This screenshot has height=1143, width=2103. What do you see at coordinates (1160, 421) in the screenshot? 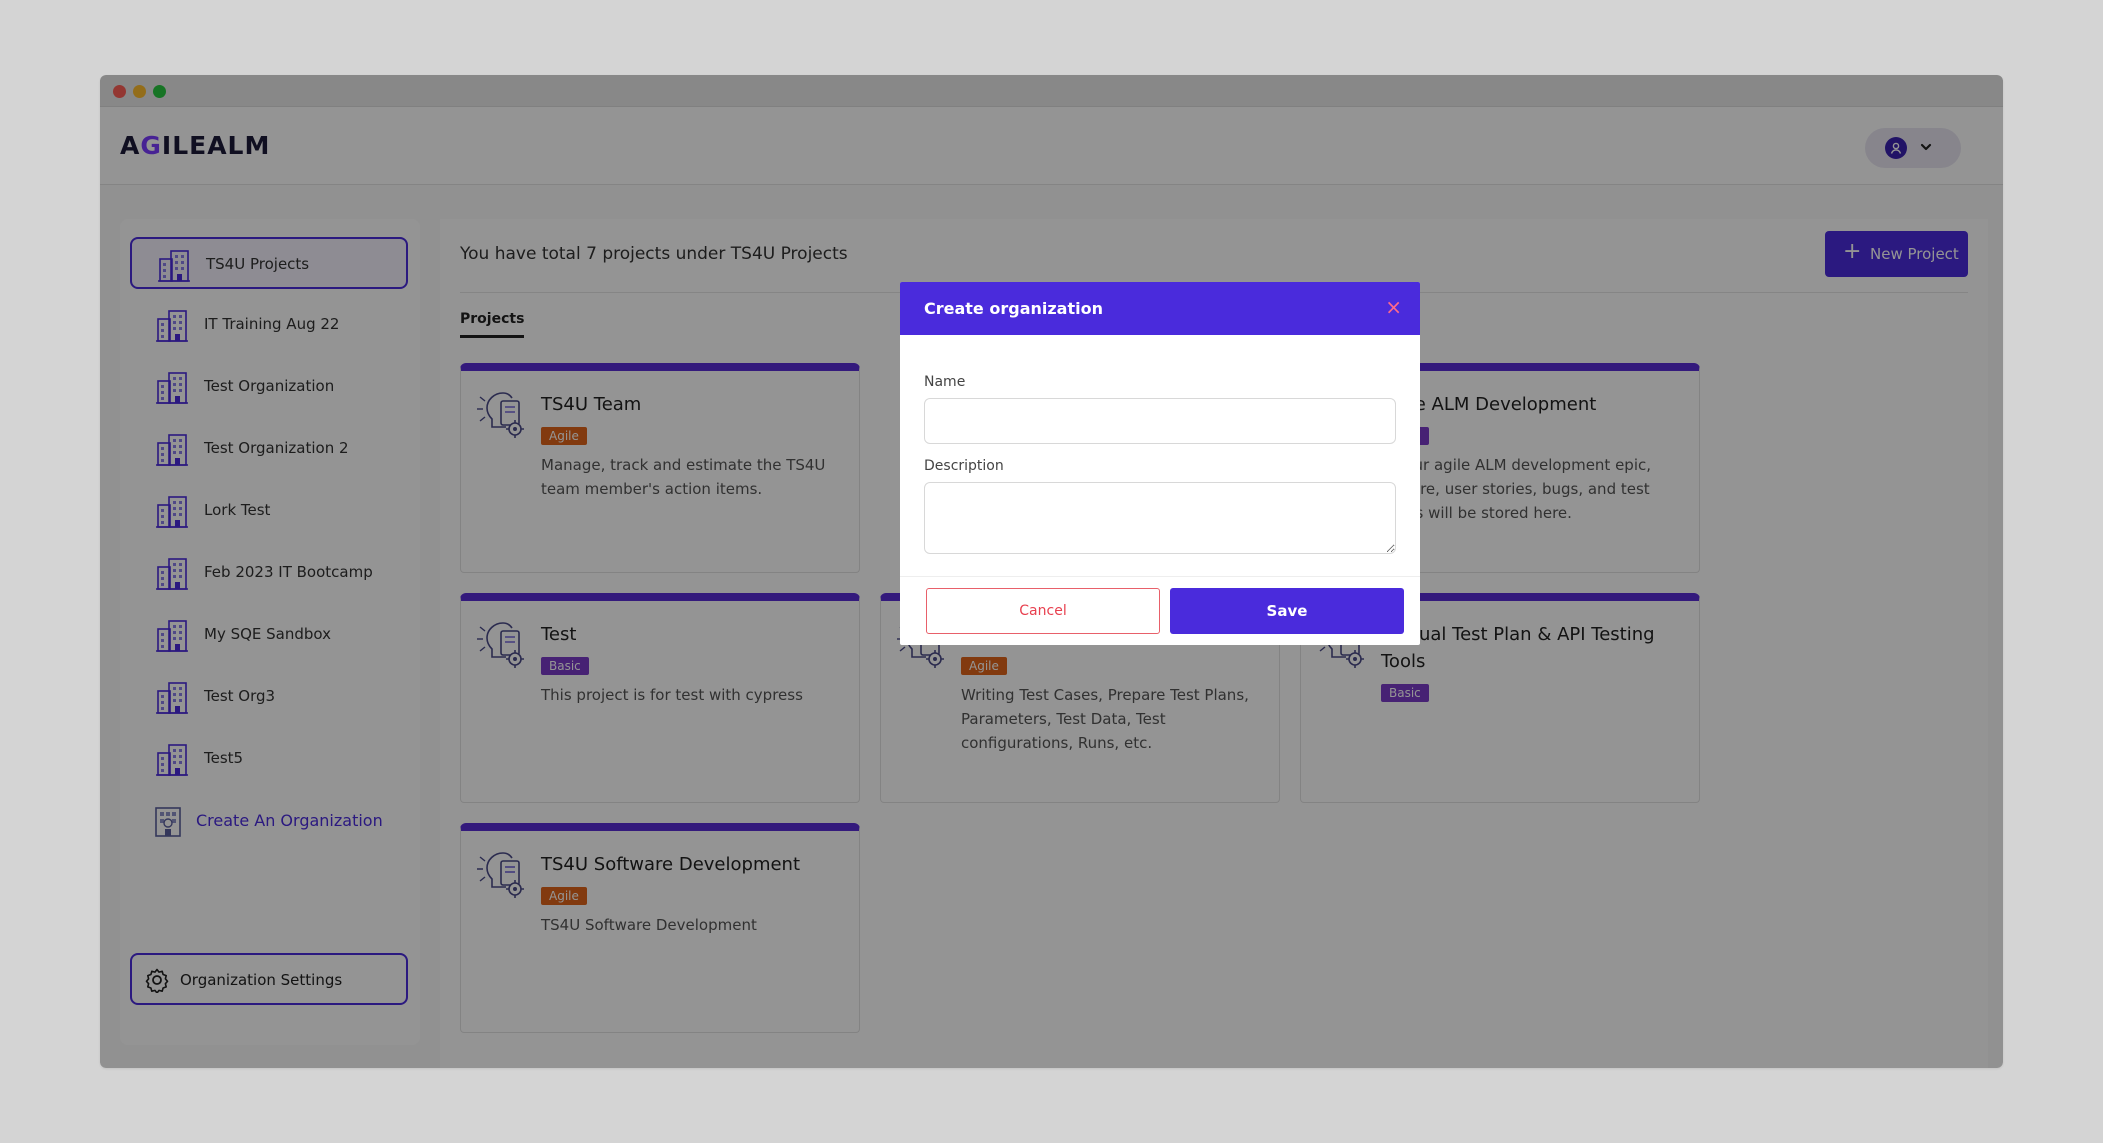
I see `name-input` at bounding box center [1160, 421].